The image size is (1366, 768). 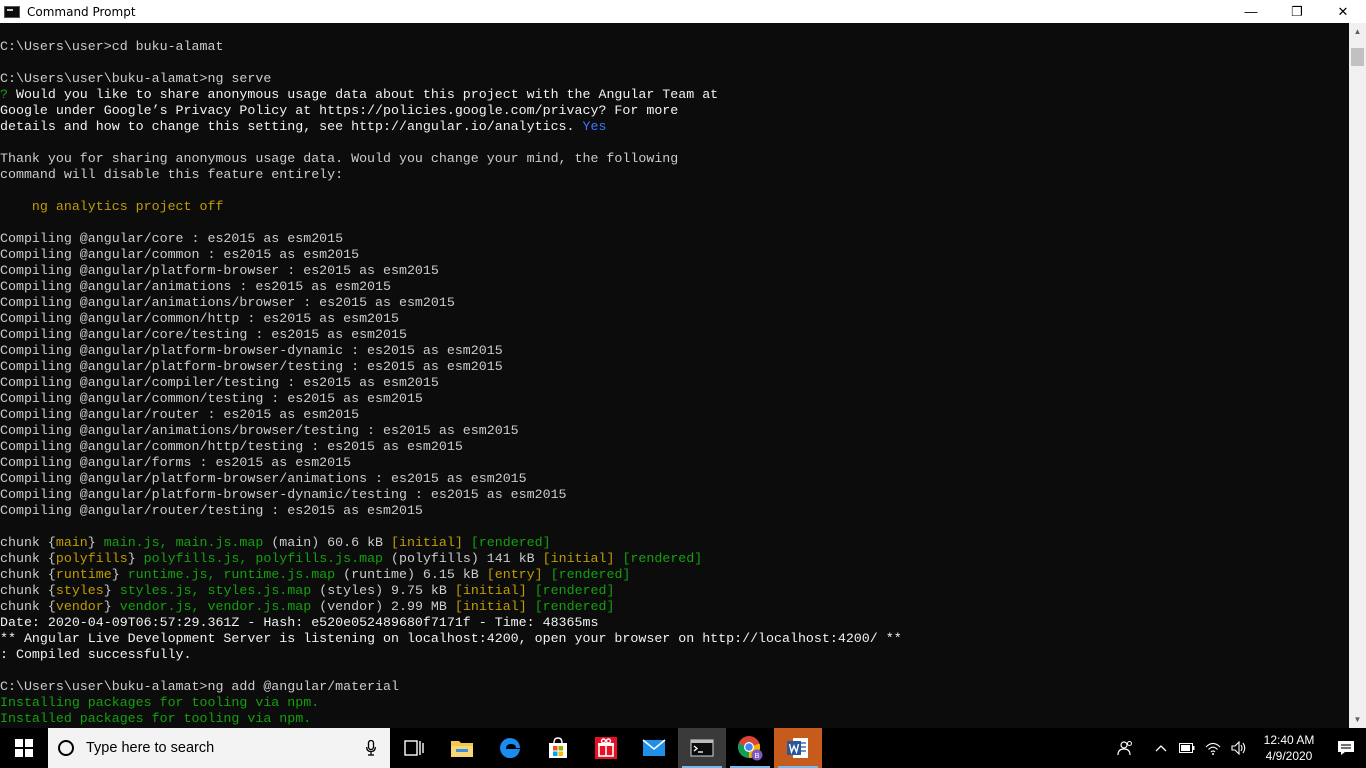 I want to click on people-button, so click(x=1125, y=748).